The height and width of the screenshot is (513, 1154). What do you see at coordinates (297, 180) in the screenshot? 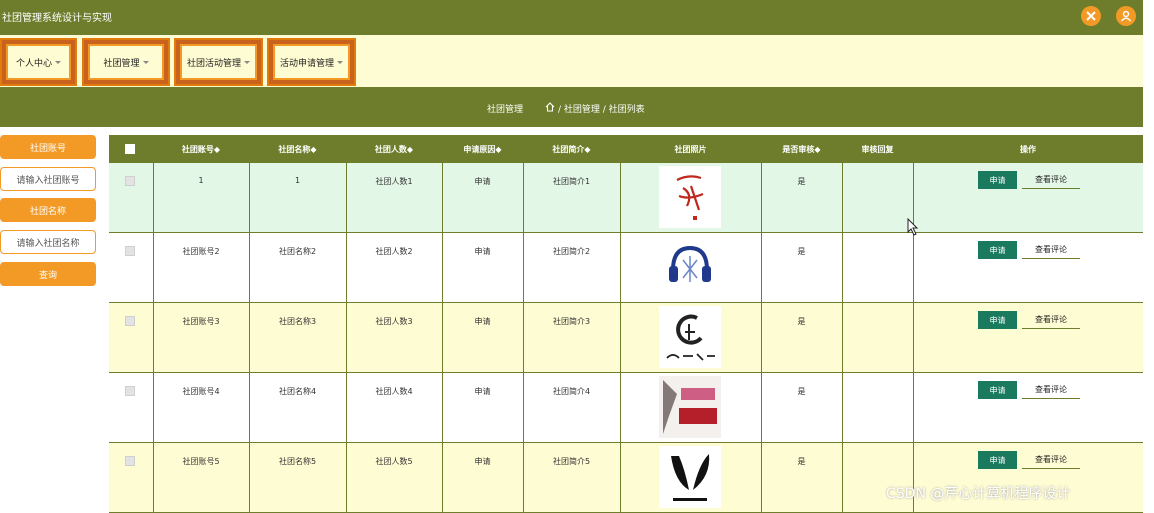
I see `cell-name: 1` at bounding box center [297, 180].